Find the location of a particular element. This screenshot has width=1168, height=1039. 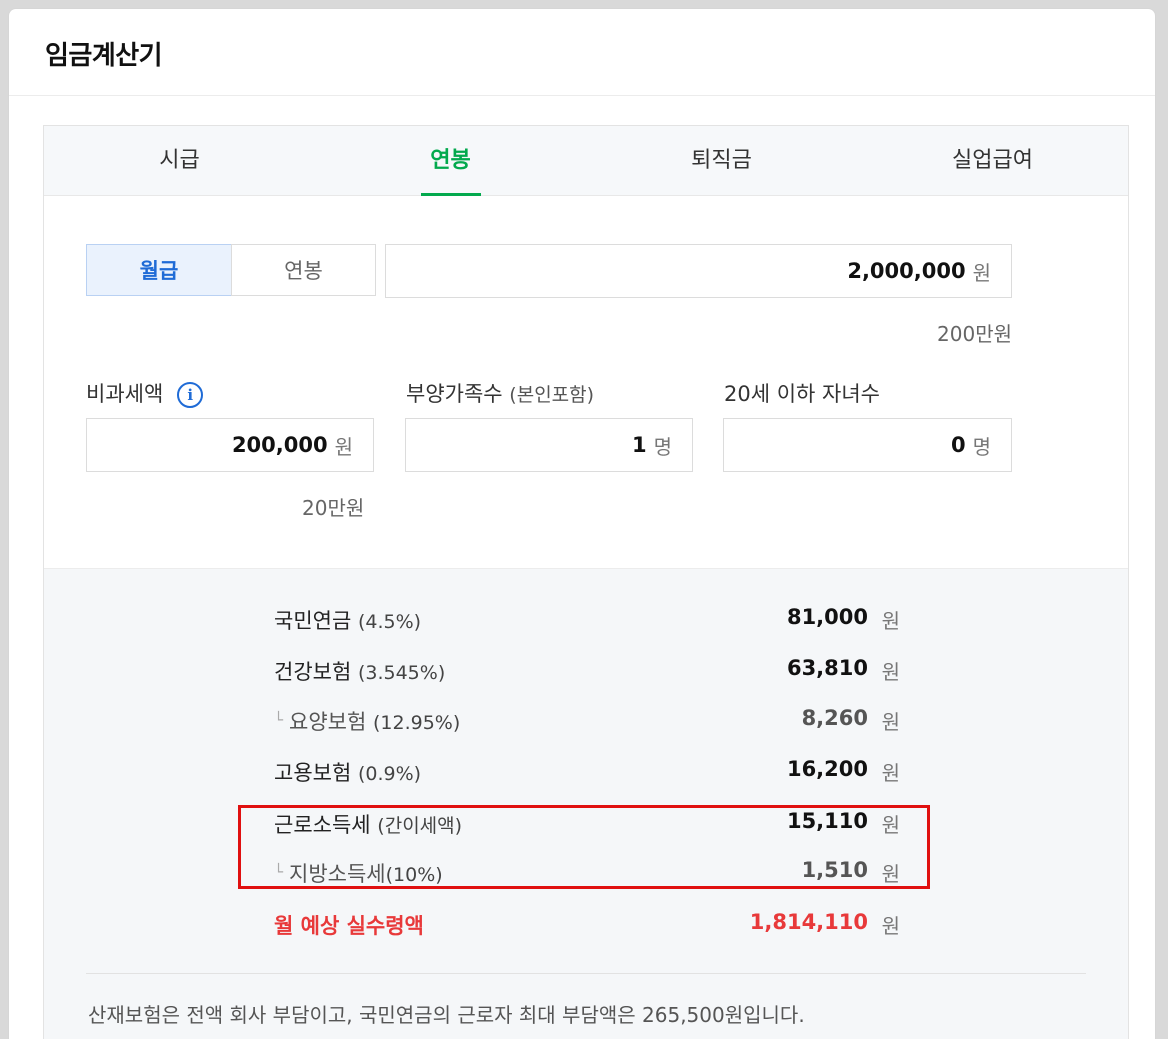

net-pay-unit: 원 is located at coordinates (890, 926).